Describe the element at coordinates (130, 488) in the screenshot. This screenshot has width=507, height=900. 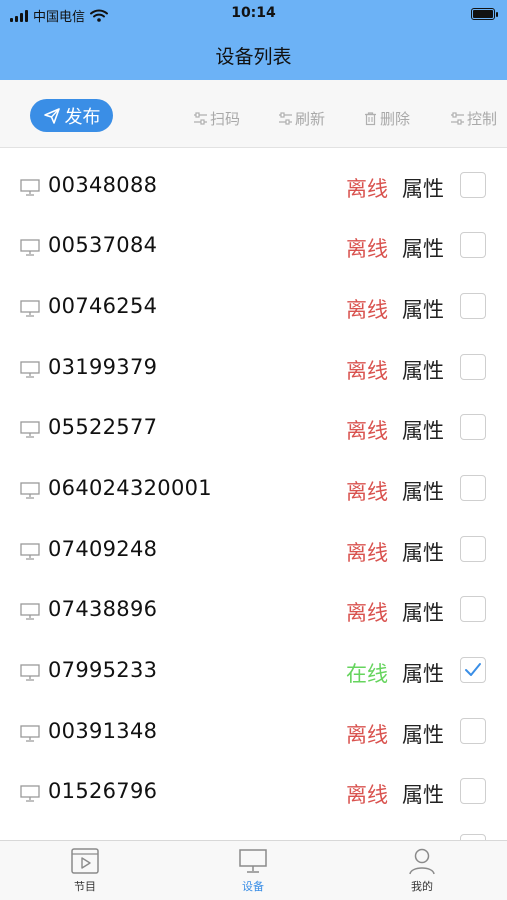
I see `device-id: 064024320001` at that location.